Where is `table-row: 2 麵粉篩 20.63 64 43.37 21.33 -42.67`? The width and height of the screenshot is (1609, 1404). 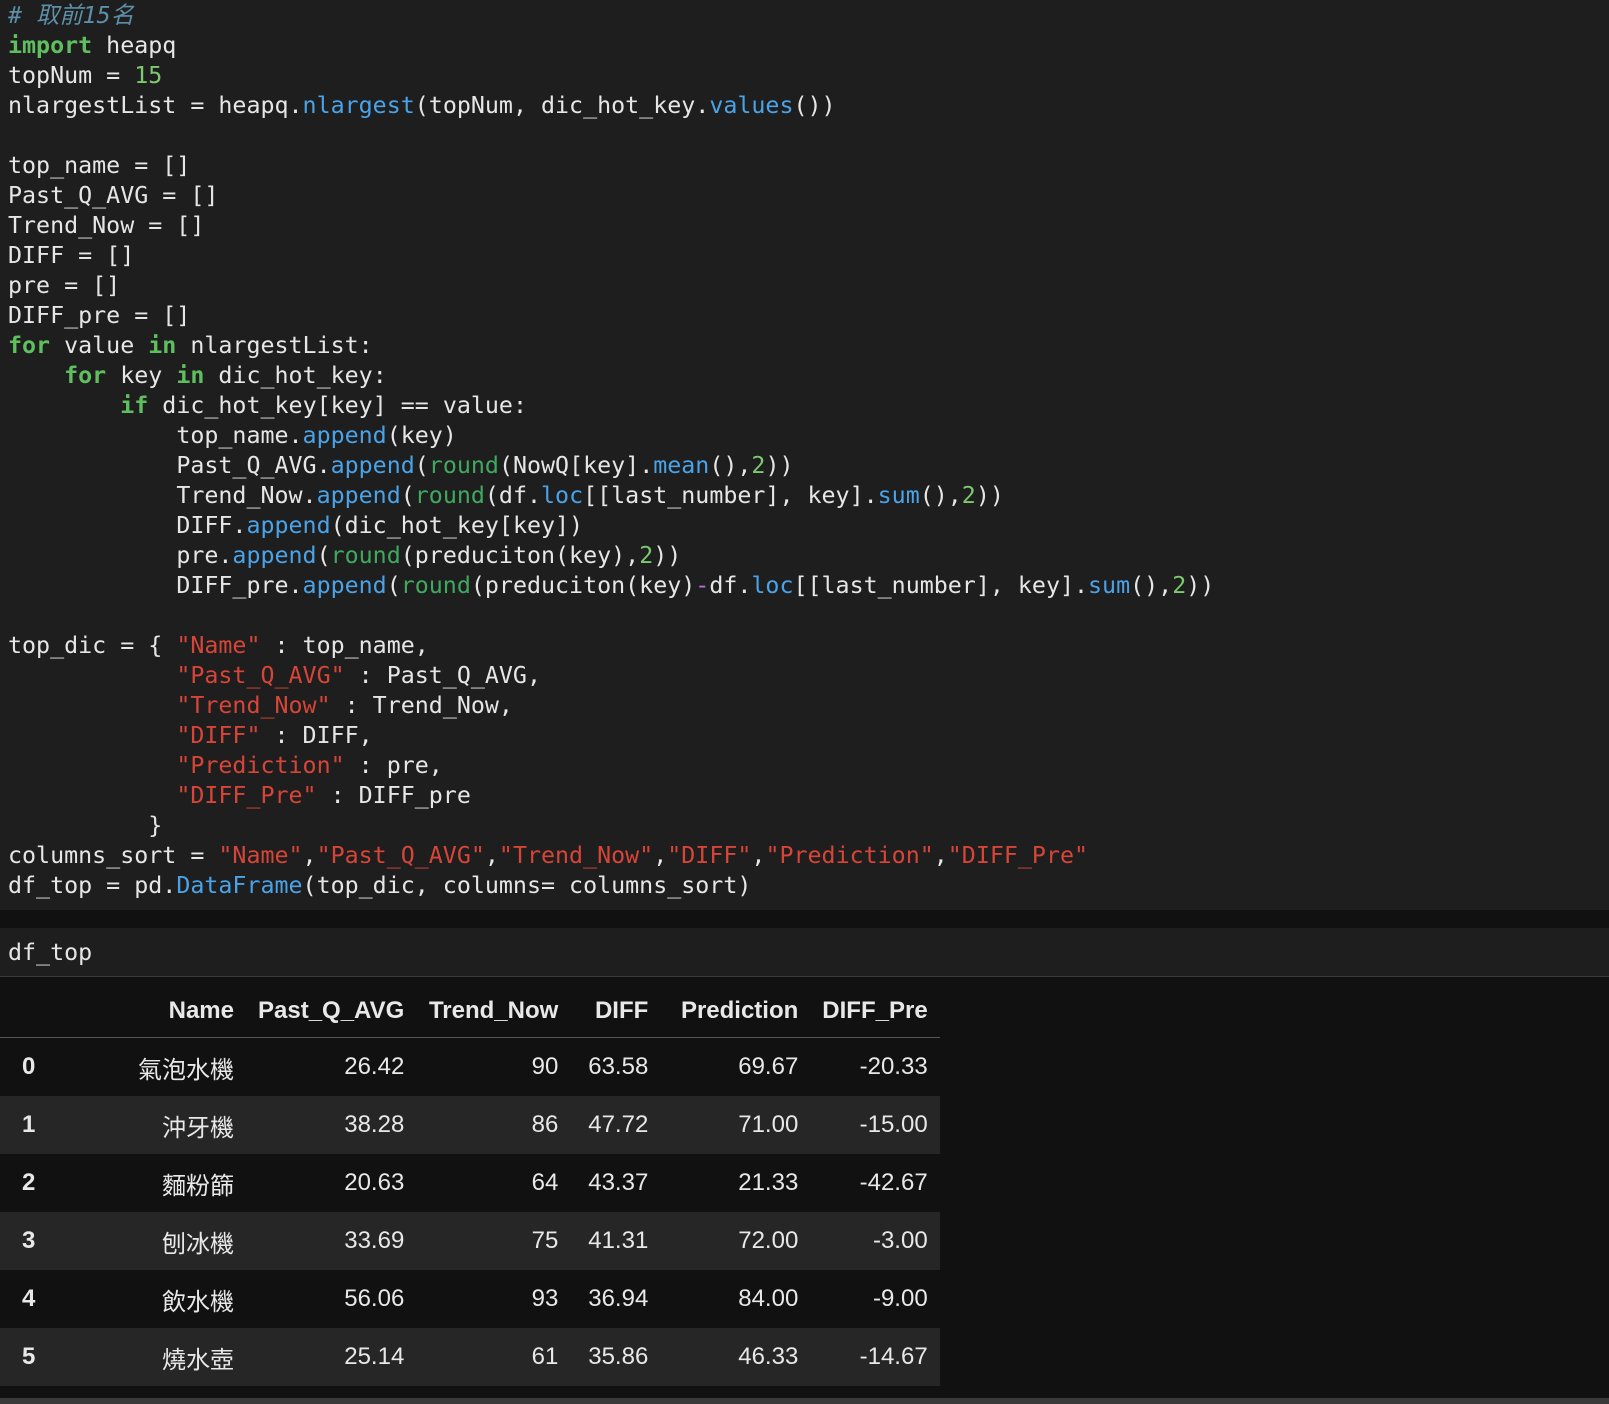 table-row: 2 麵粉篩 20.63 64 43.37 21.33 -42.67 is located at coordinates (470, 1183).